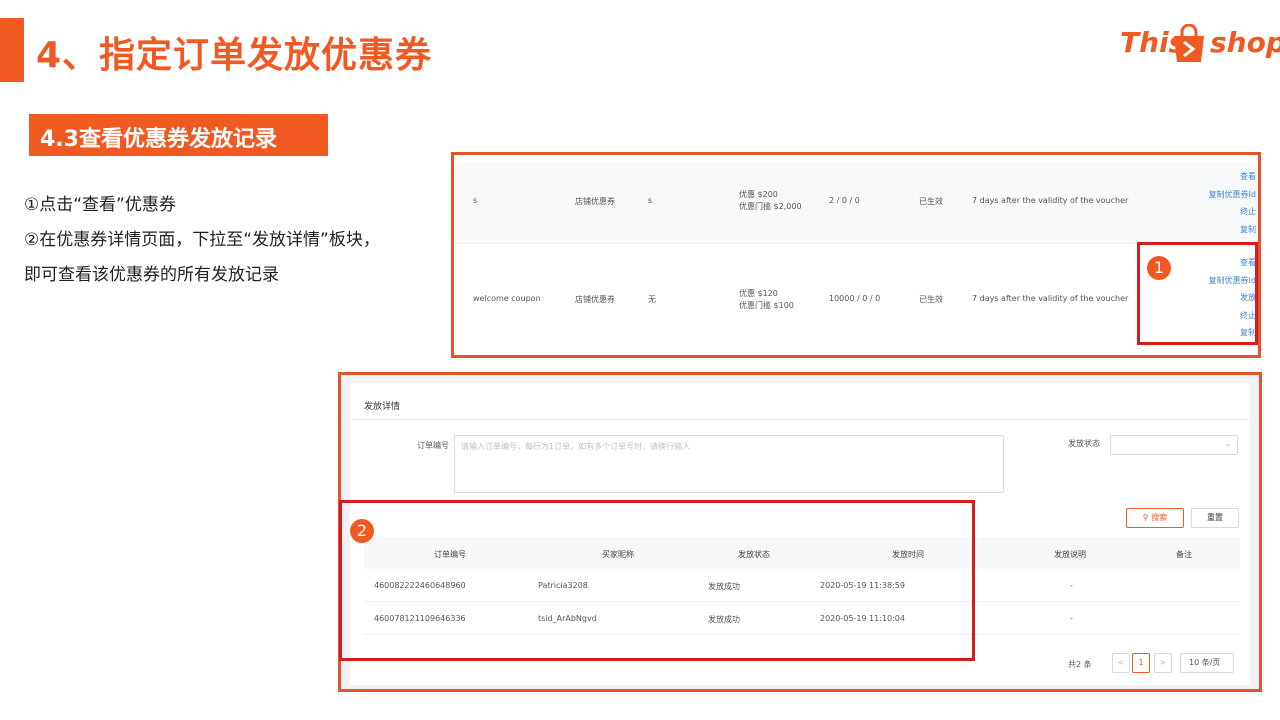  I want to click on coupon-threshold: 优惠门槛 $100, so click(766, 305).